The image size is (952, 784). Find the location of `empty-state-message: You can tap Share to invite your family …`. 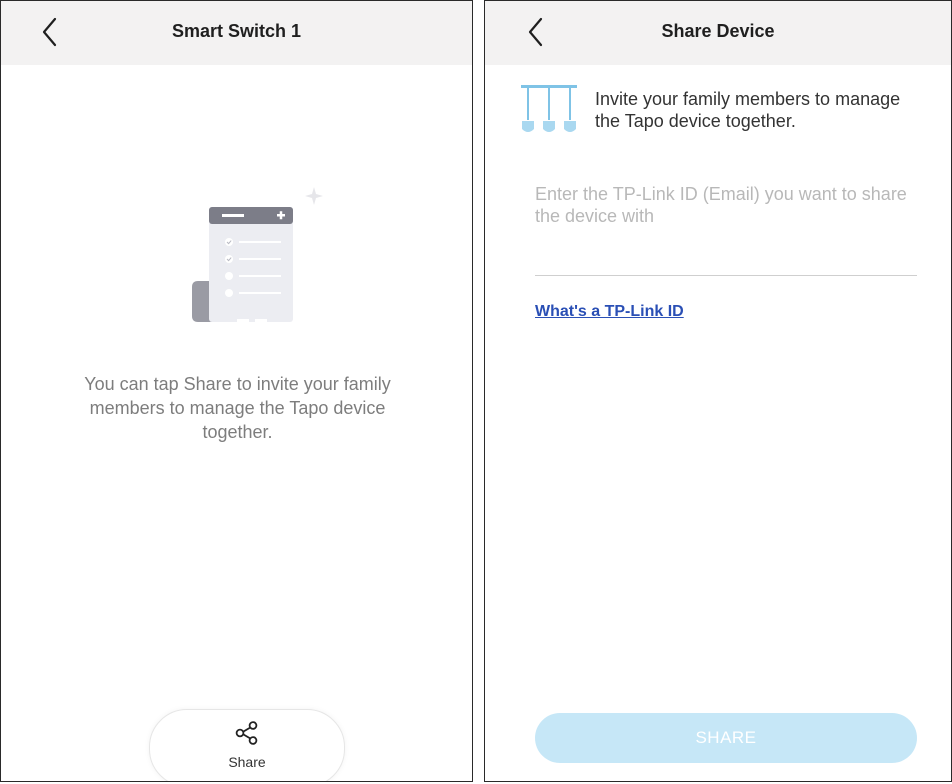

empty-state-message: You can tap Share to invite your family … is located at coordinates (237, 408).